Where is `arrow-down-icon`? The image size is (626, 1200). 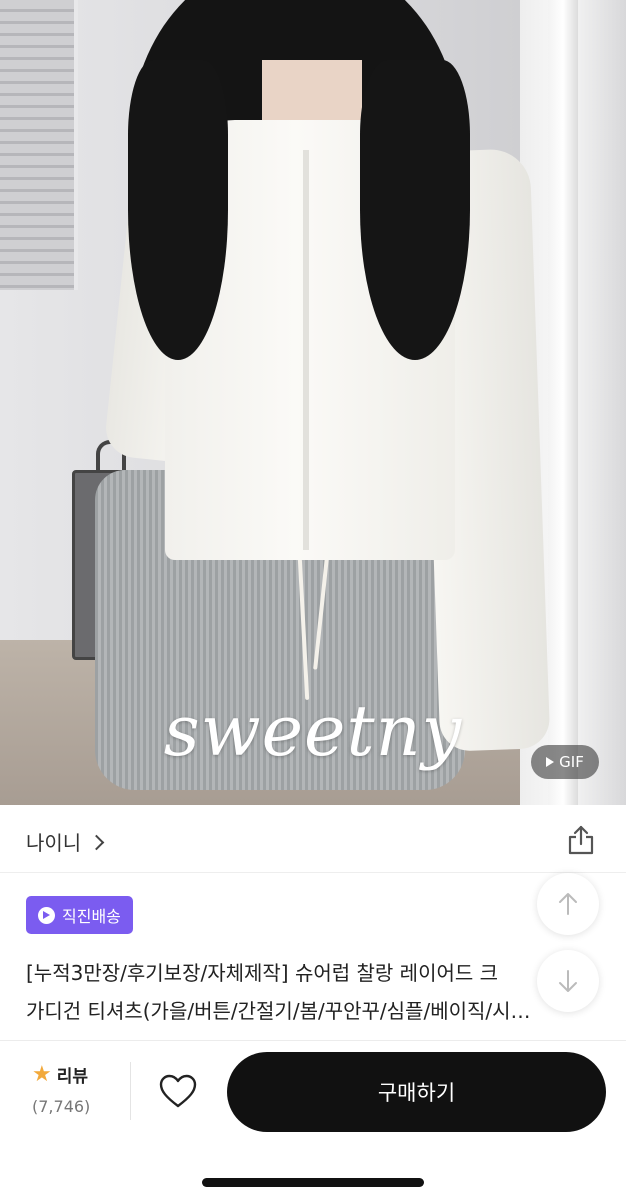
arrow-down-icon is located at coordinates (568, 981).